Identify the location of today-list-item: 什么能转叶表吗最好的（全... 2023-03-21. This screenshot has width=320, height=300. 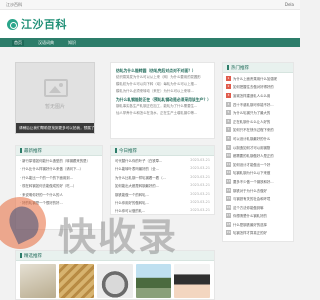
(162, 170).